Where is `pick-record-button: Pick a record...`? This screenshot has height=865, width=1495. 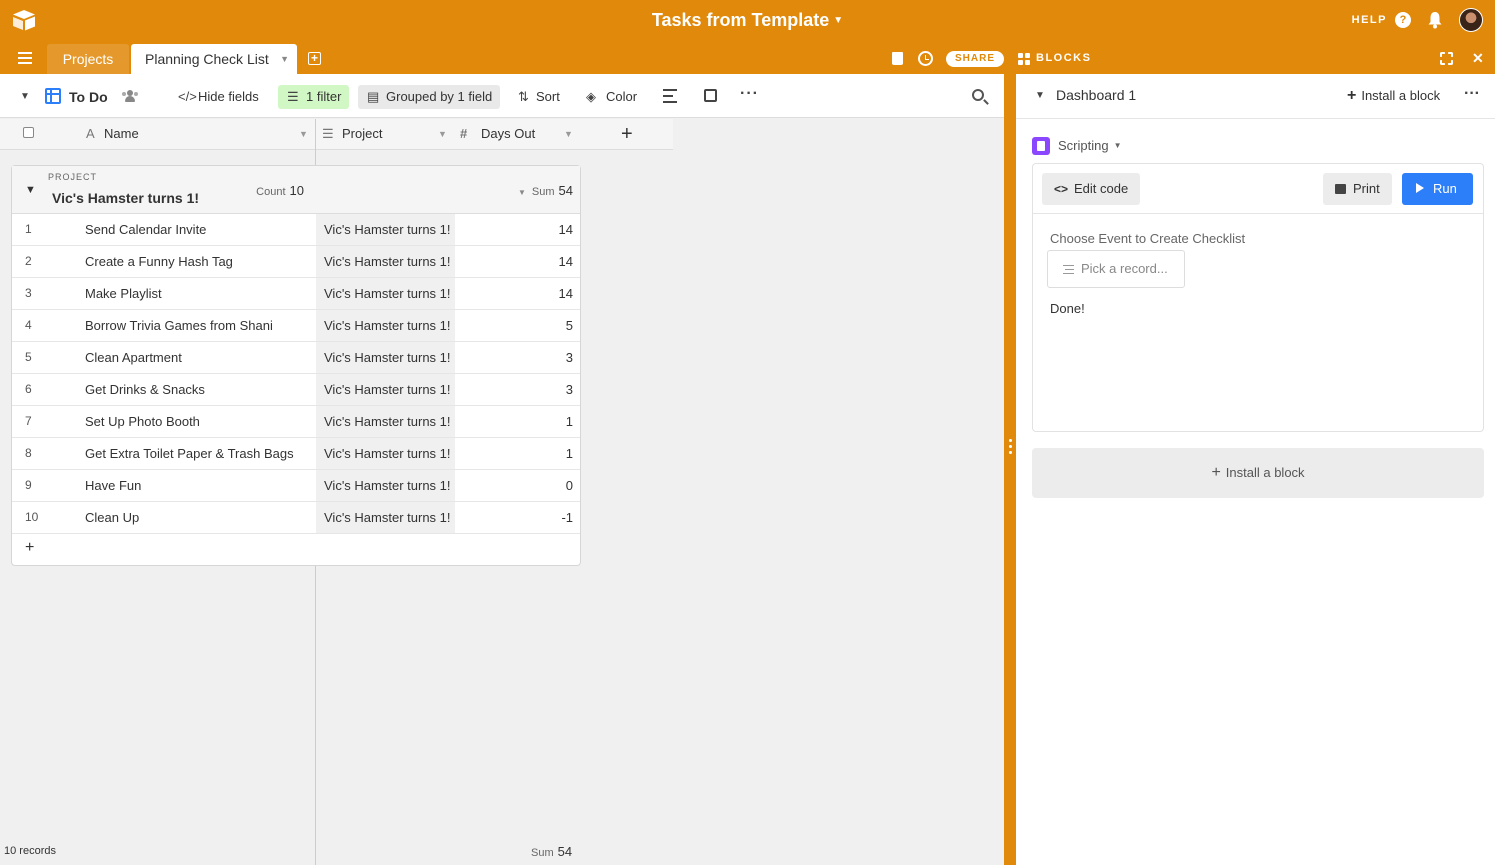 pick-record-button: Pick a record... is located at coordinates (1116, 269).